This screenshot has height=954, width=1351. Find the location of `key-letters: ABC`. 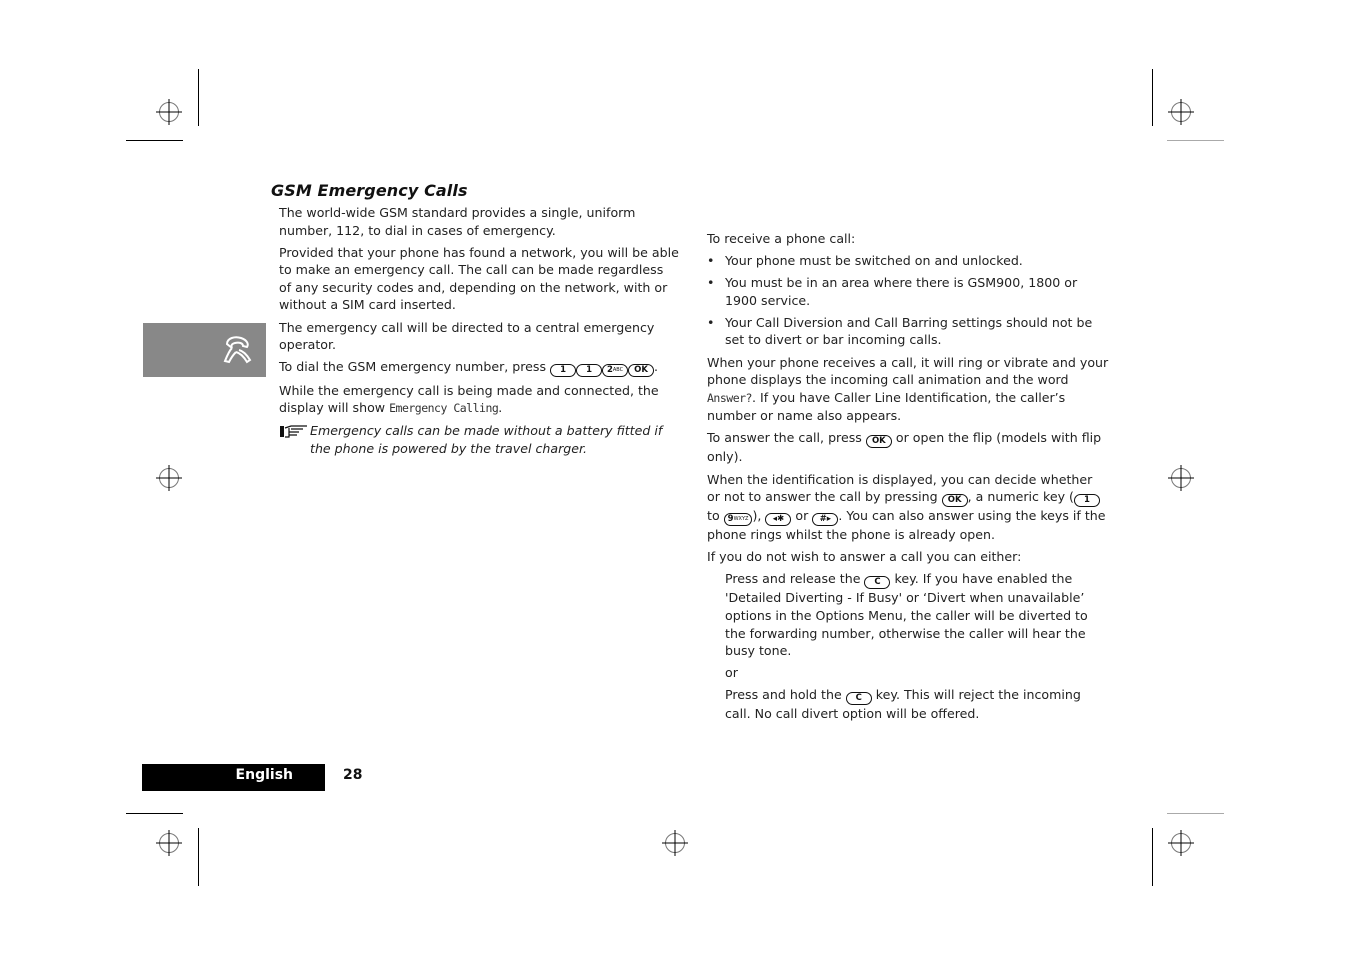

key-letters: ABC is located at coordinates (618, 370).